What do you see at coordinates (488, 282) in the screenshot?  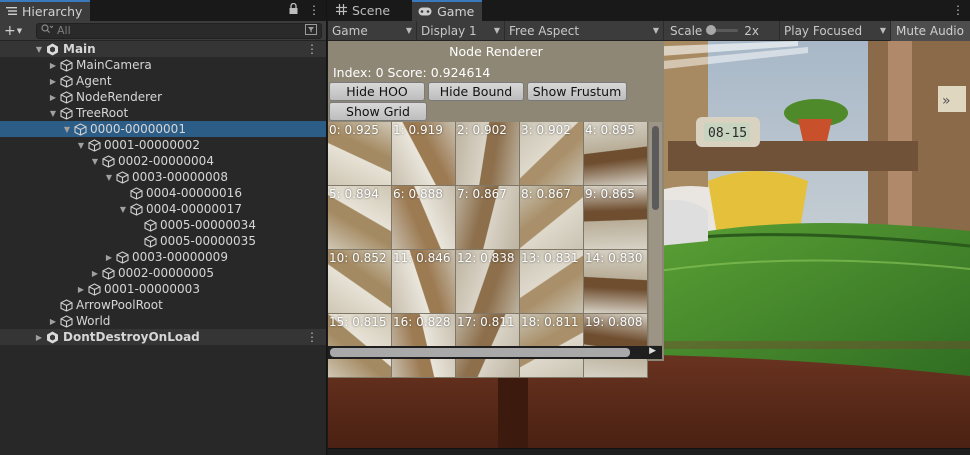 I see `node-thumbnail: 12: 0.838` at bounding box center [488, 282].